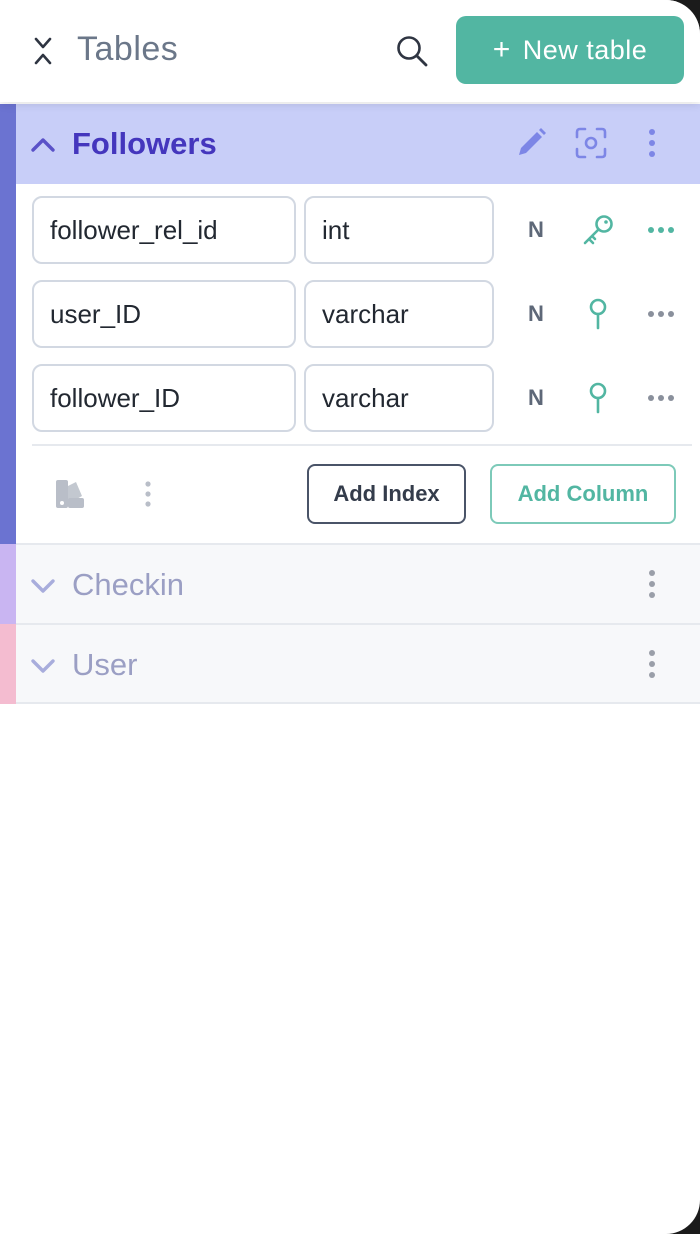  What do you see at coordinates (358, 583) in the screenshot?
I see `table-header-checkin: Checkin` at bounding box center [358, 583].